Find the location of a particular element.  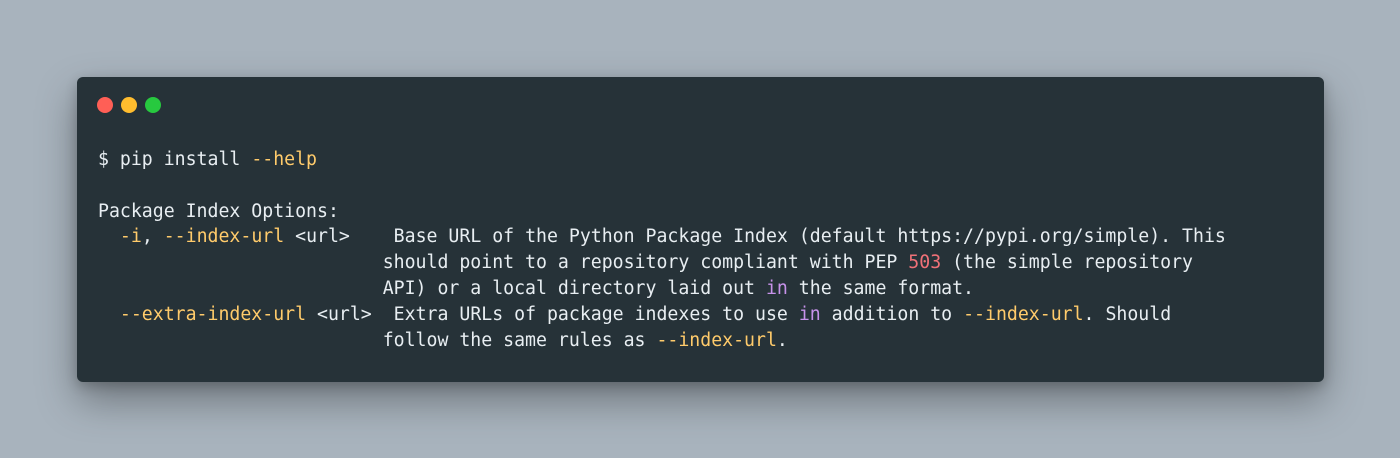

opt1-desc-l3b: the same format. is located at coordinates (881, 288).